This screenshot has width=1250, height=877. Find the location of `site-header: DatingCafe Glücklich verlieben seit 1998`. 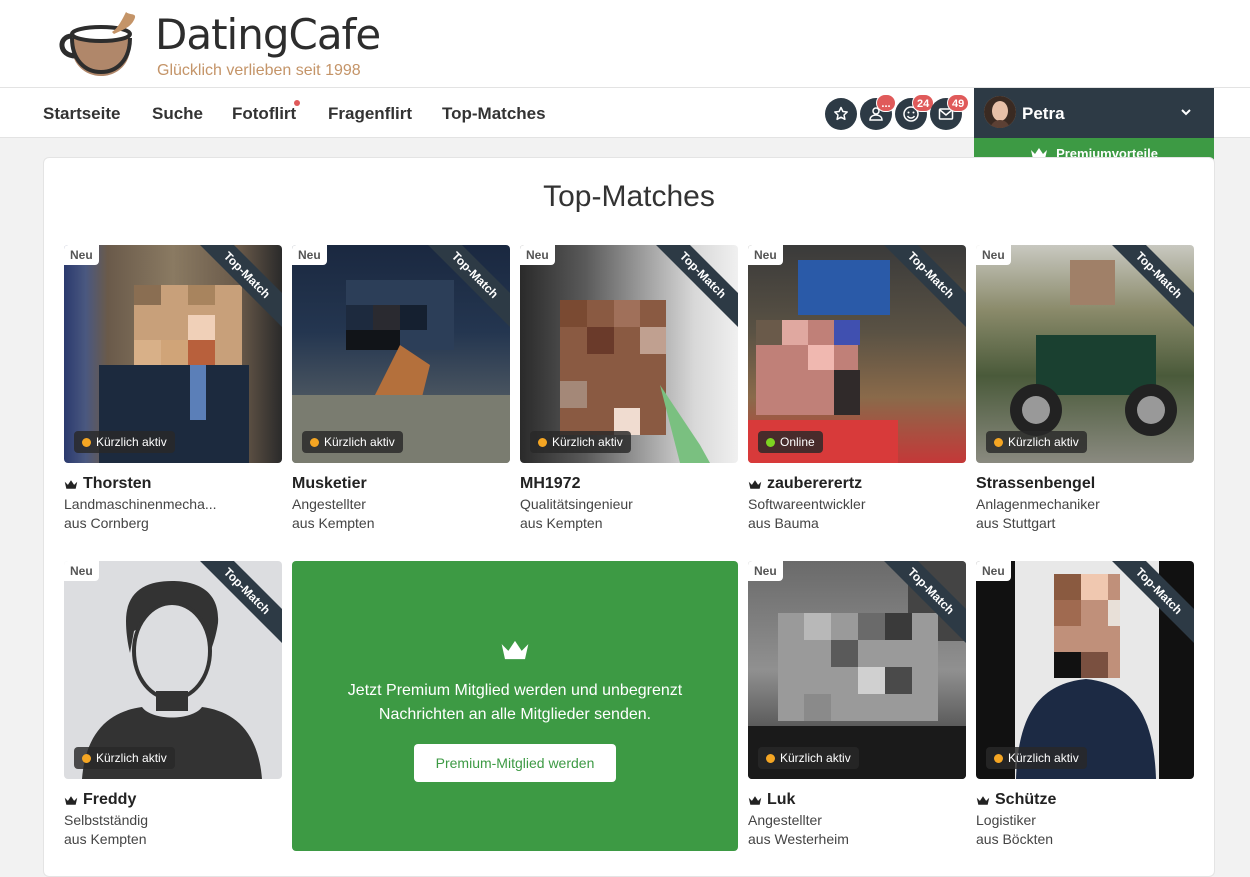

site-header: DatingCafe Glücklich verlieben seit 1998 is located at coordinates (625, 44).